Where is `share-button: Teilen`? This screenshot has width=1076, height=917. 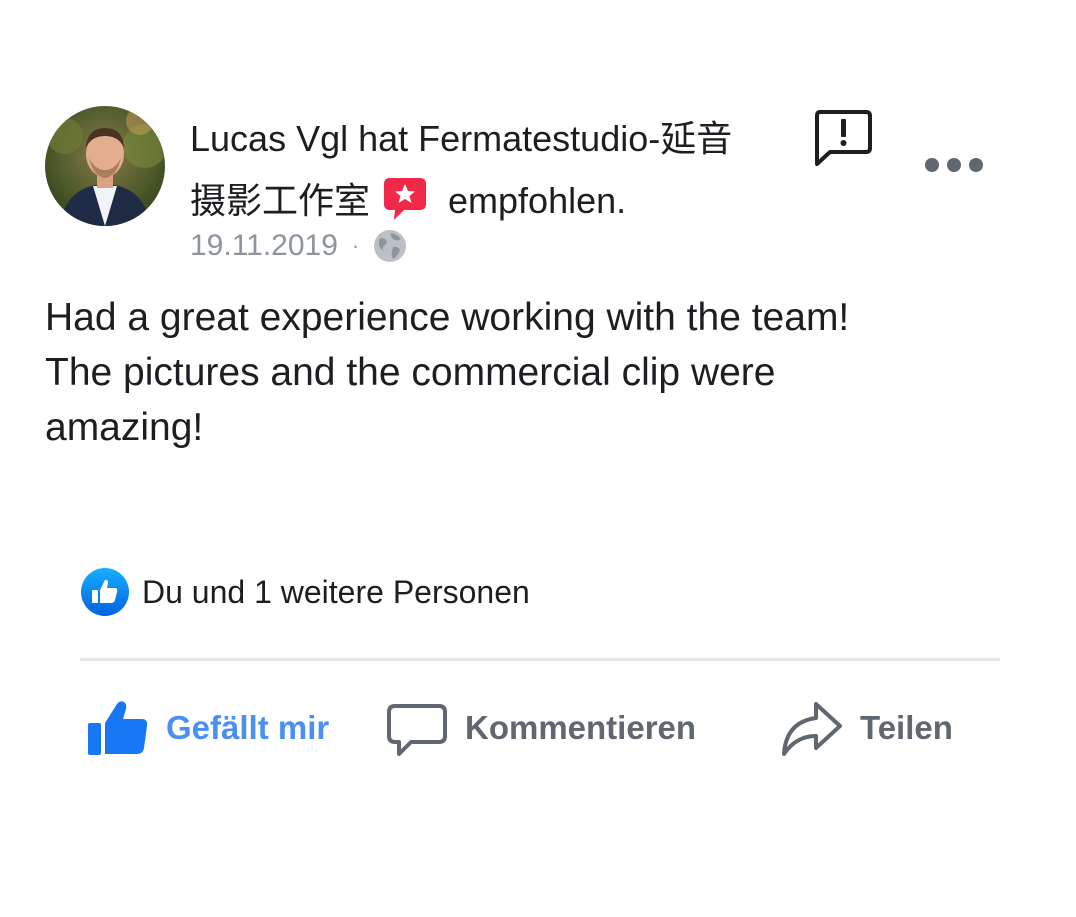 share-button: Teilen is located at coordinates (866, 728).